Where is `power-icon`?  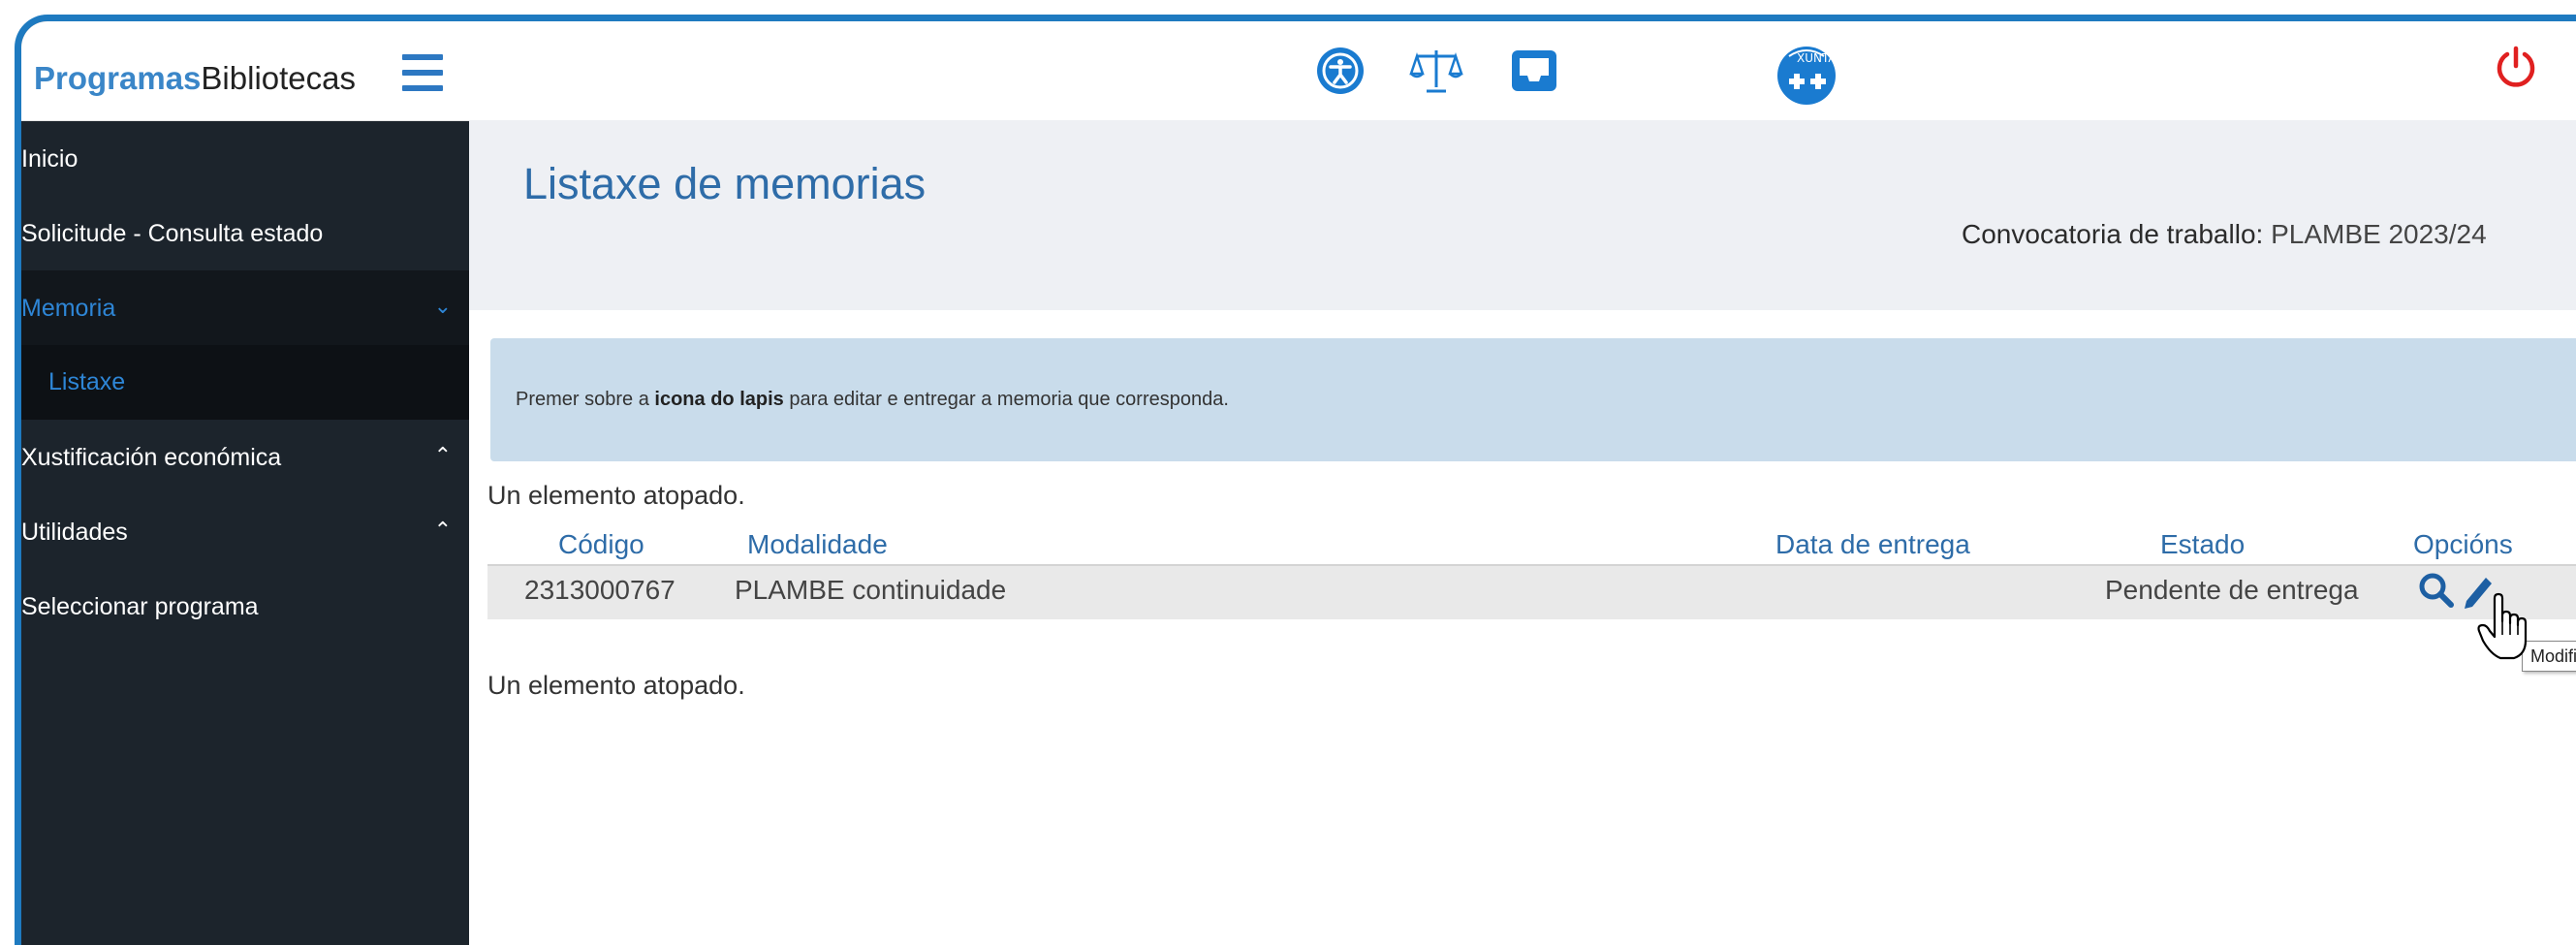
power-icon is located at coordinates (2516, 70).